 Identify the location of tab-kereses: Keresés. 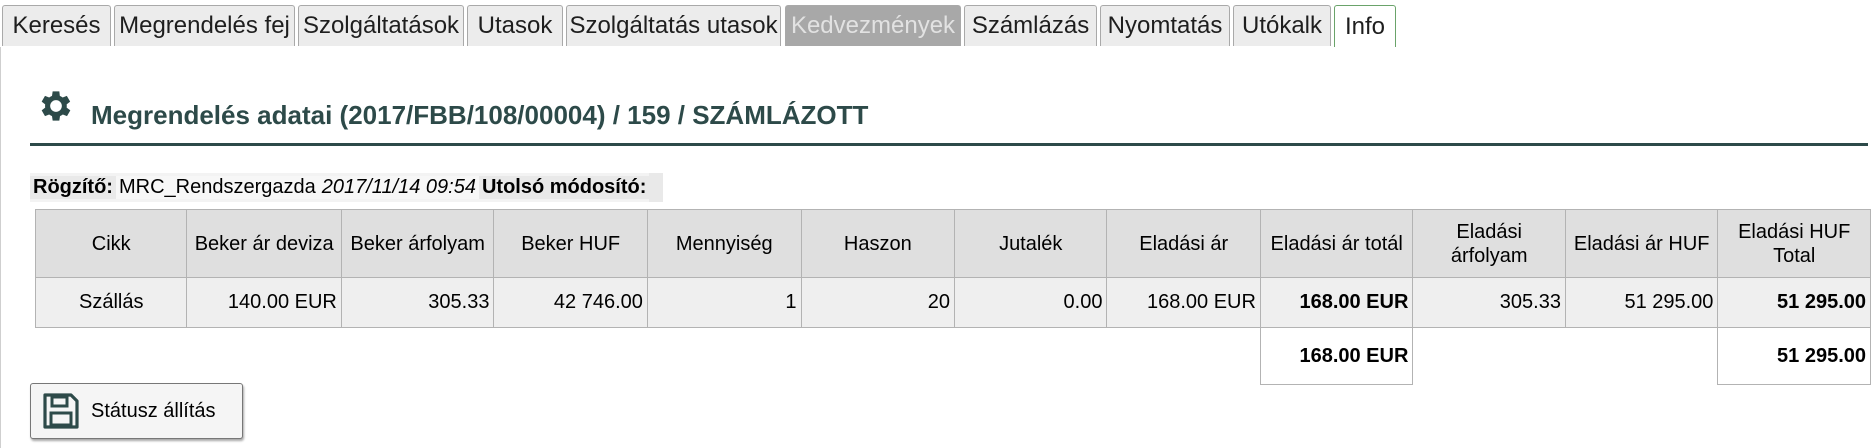
(56, 25).